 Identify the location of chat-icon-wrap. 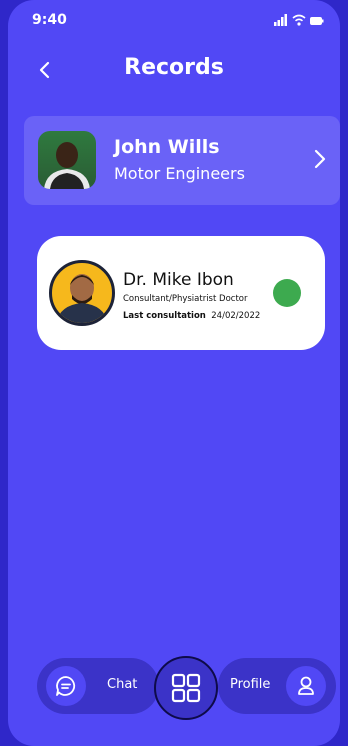
(66, 686).